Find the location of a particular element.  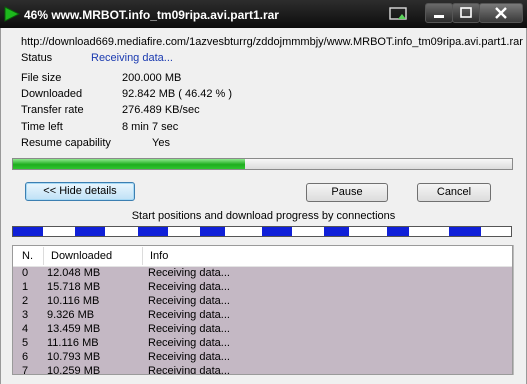

cell-downloaded: 10.793 MB is located at coordinates (74, 357).